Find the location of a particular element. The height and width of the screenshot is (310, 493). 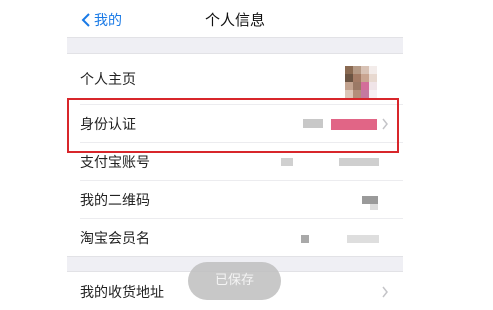

row-personal-homepage: 个人主页 is located at coordinates (235, 79).